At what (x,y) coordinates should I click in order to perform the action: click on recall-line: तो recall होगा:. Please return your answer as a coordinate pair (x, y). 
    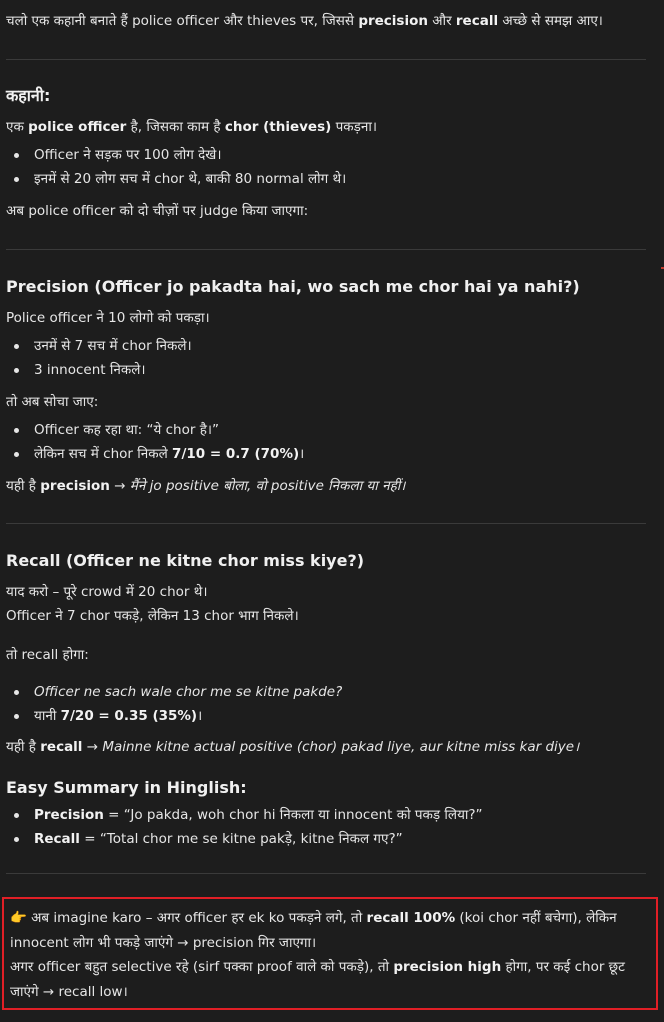
    Looking at the image, I should click on (47, 655).